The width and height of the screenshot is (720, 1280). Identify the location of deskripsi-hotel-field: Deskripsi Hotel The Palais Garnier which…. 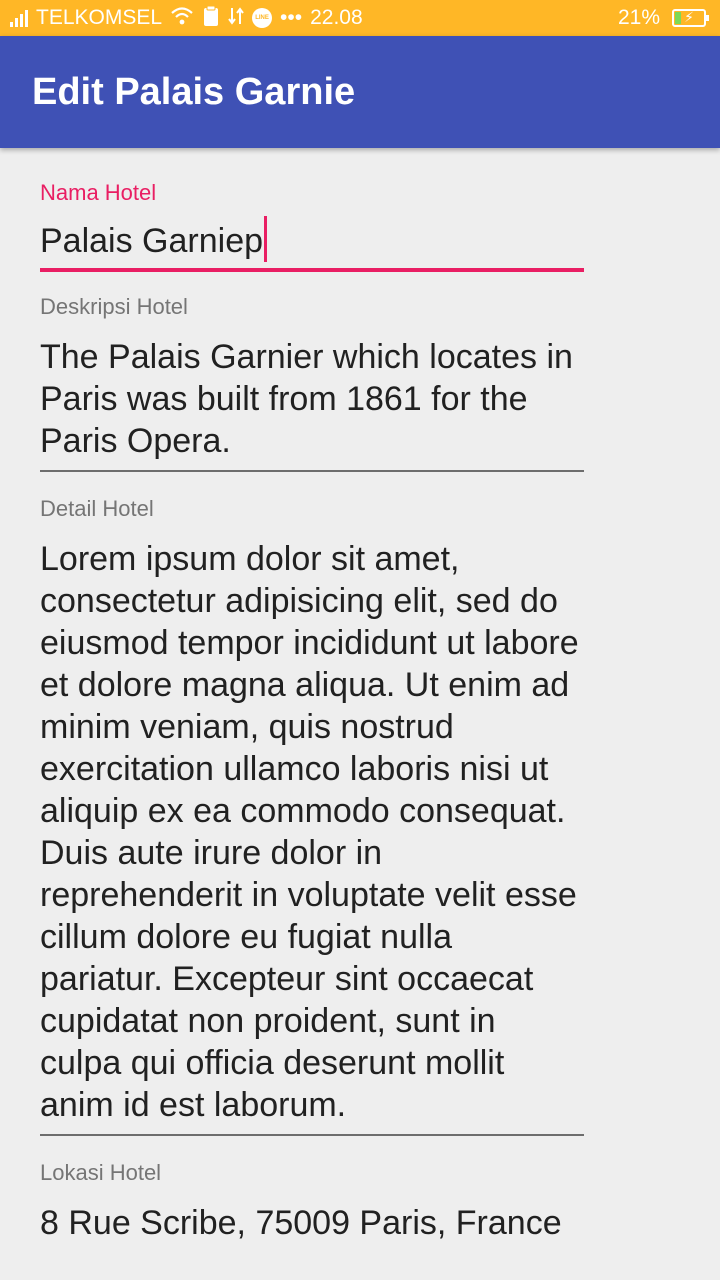
(312, 372).